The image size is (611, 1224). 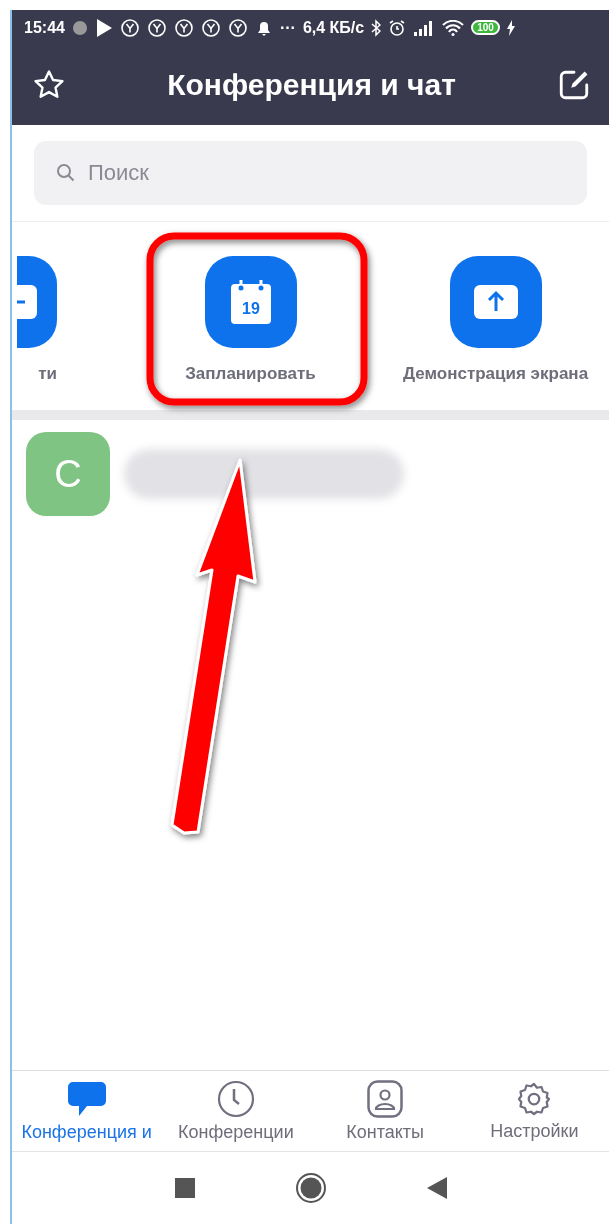 I want to click on settings-icon, so click(x=534, y=1098).